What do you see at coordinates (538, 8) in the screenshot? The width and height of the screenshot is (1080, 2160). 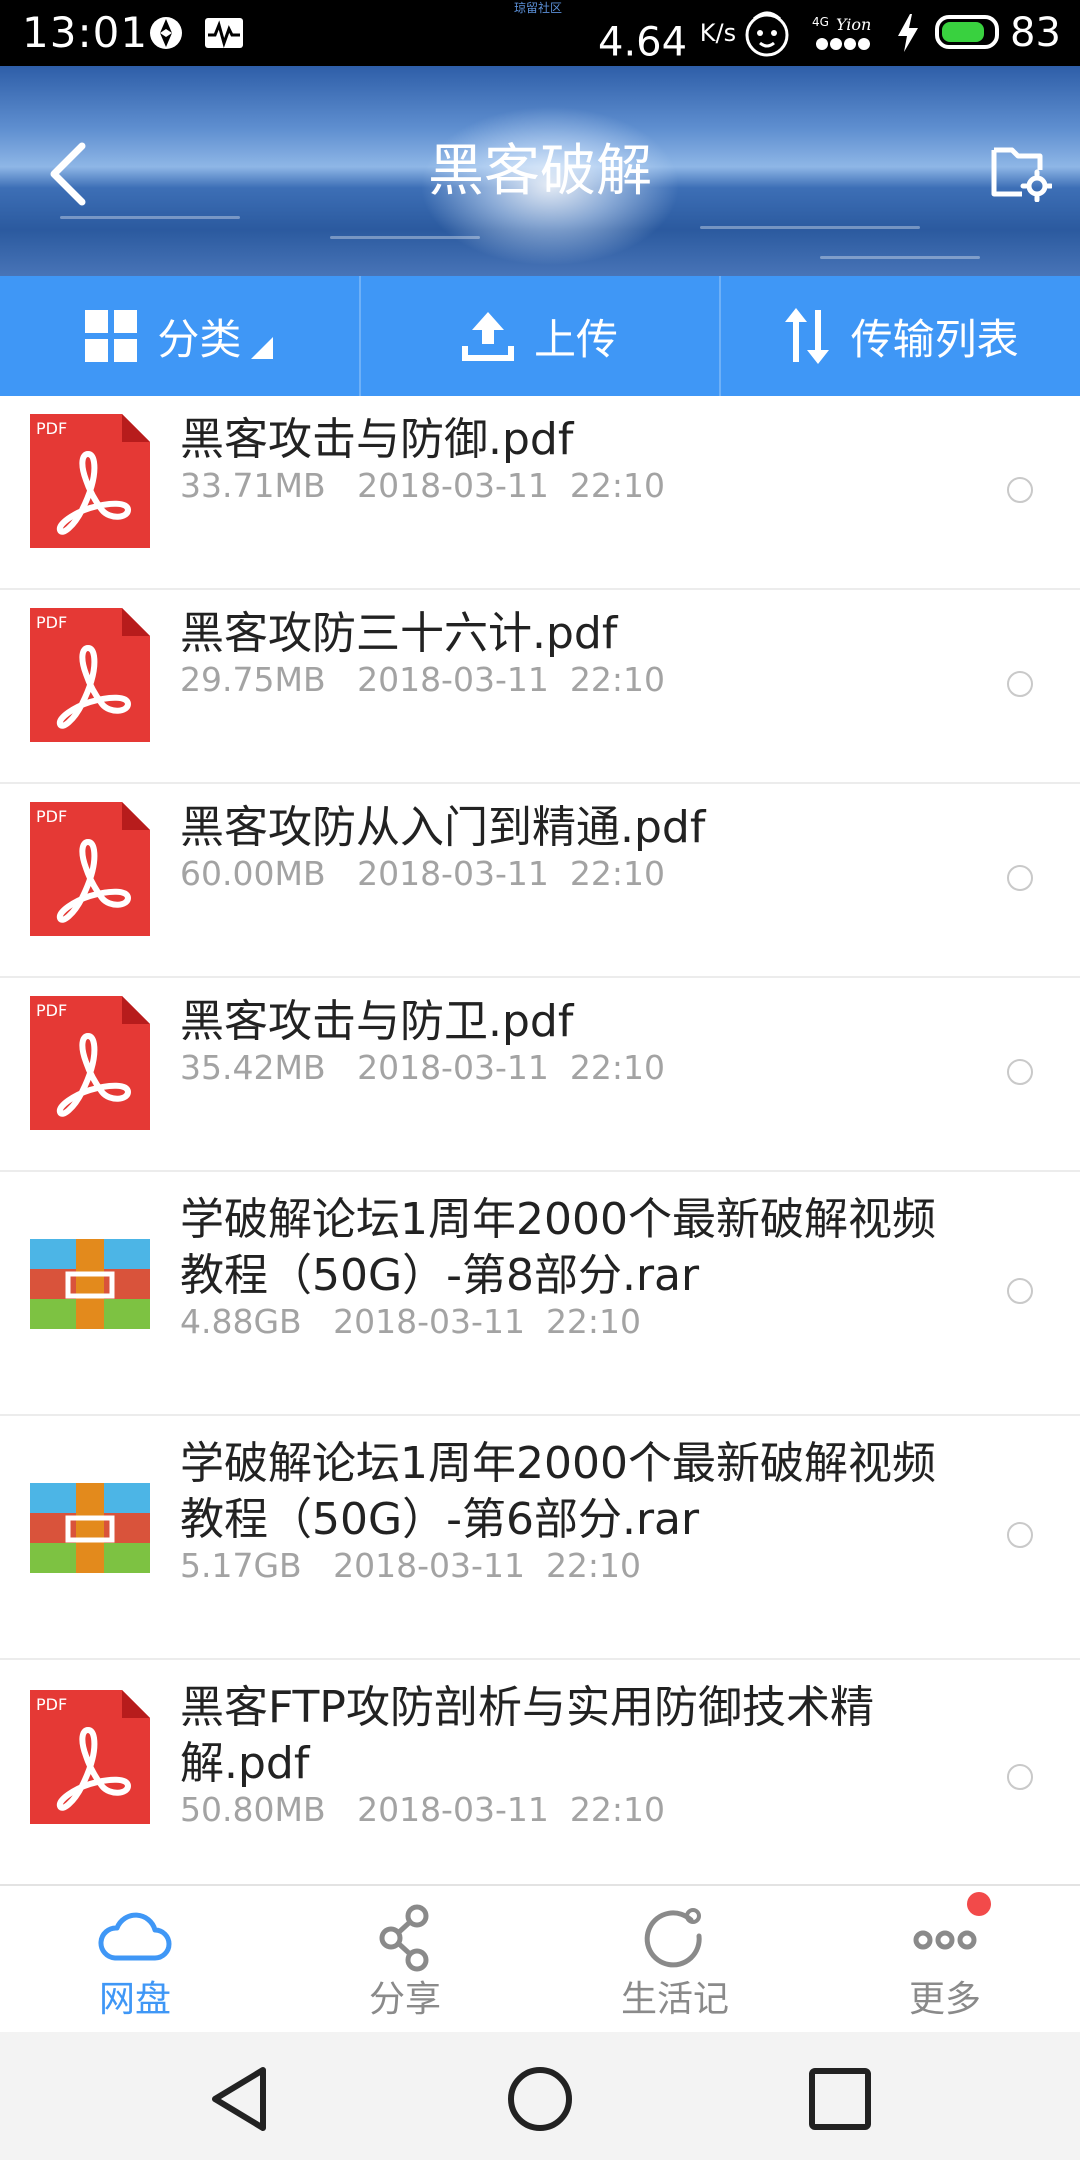 I see `status-top-note: 琼留社区` at bounding box center [538, 8].